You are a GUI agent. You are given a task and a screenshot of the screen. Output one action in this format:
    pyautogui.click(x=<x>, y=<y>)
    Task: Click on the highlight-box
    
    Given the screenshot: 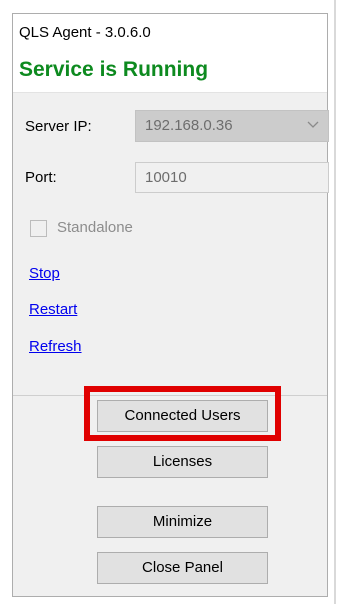 What is the action you would take?
    pyautogui.click(x=182, y=413)
    